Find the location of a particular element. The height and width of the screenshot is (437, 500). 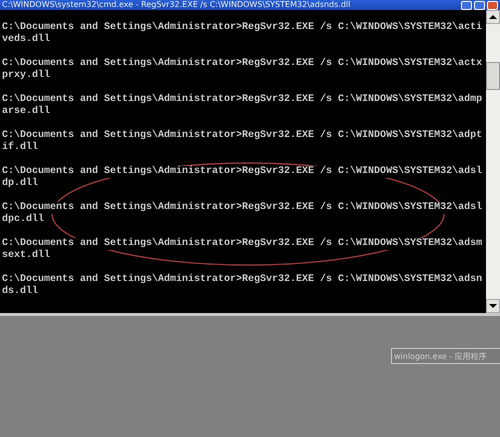

taskbar-window: winlogon.exe - 应用程序 is located at coordinates (445, 356).